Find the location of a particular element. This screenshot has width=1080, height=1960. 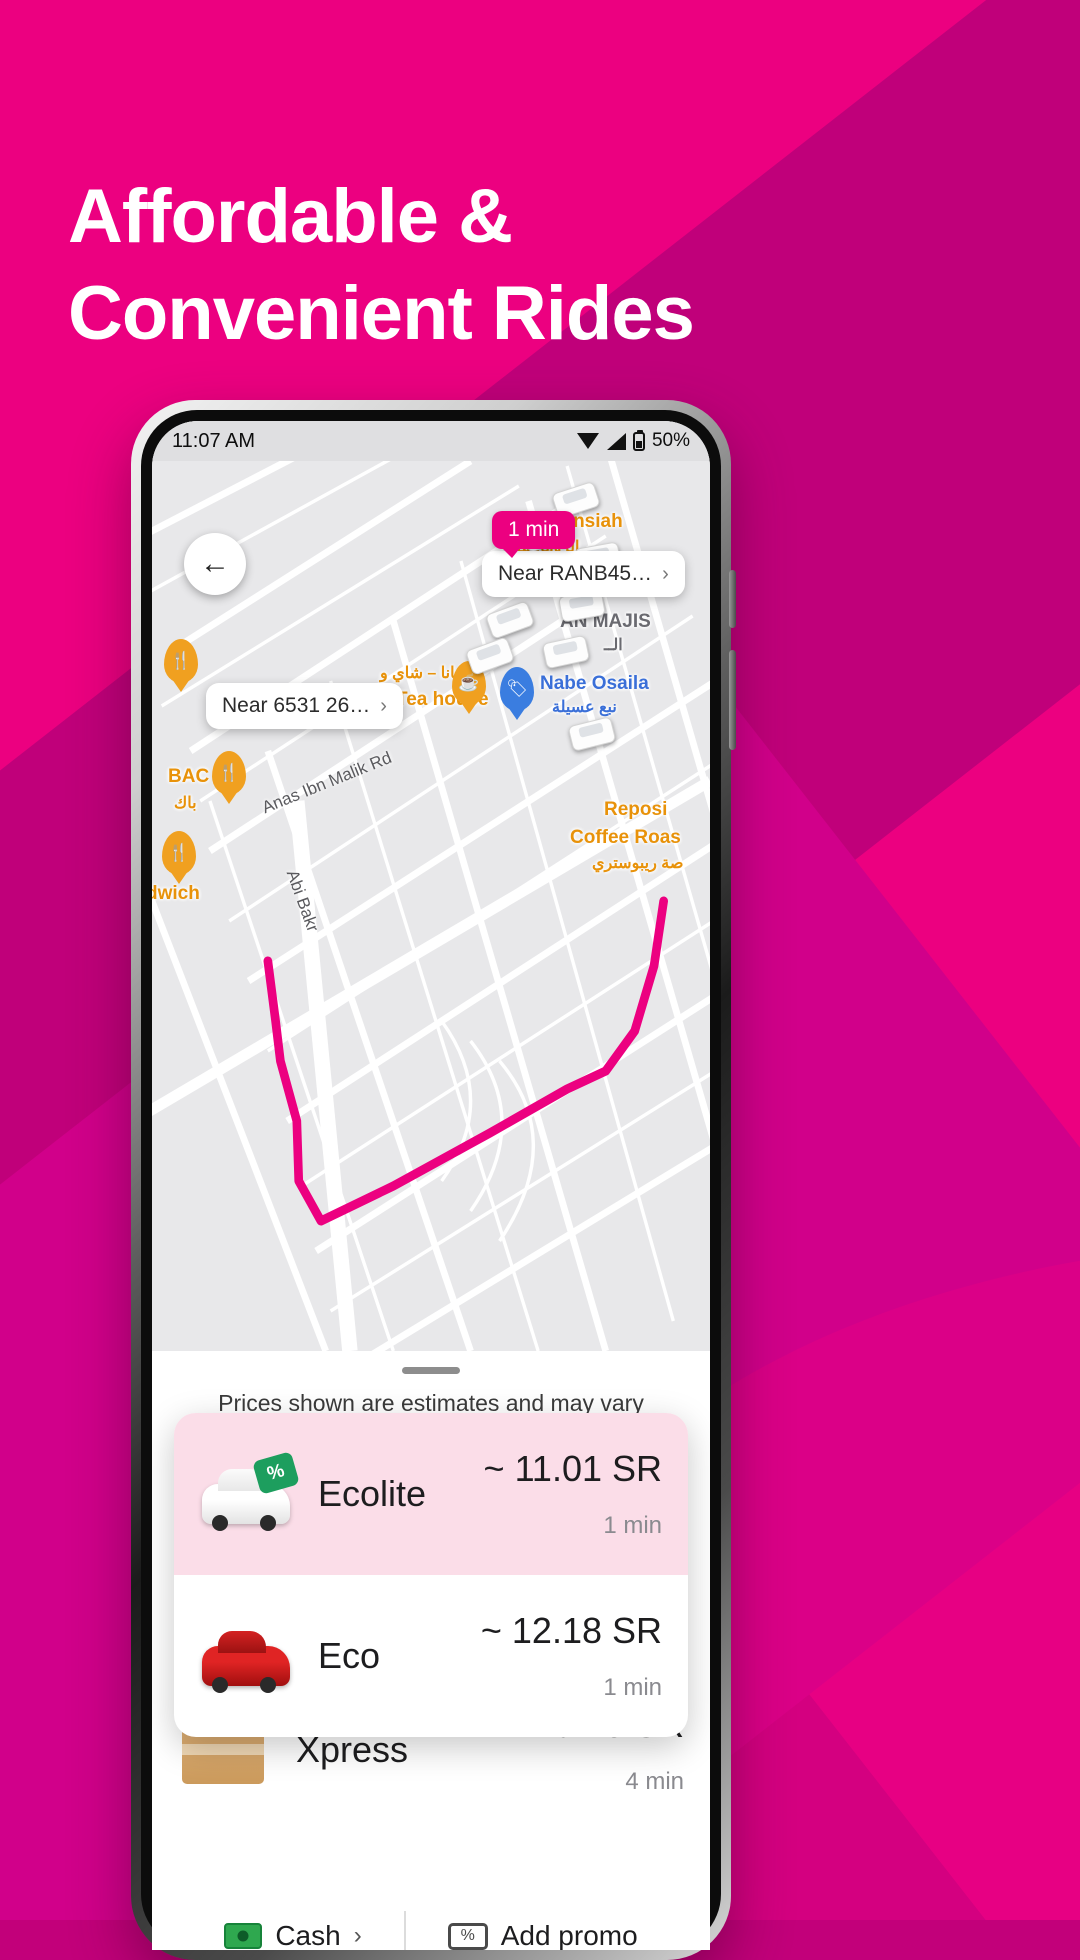

ride-option-eco: Eco ~ 12.18 SR 1 min is located at coordinates (431, 1656).